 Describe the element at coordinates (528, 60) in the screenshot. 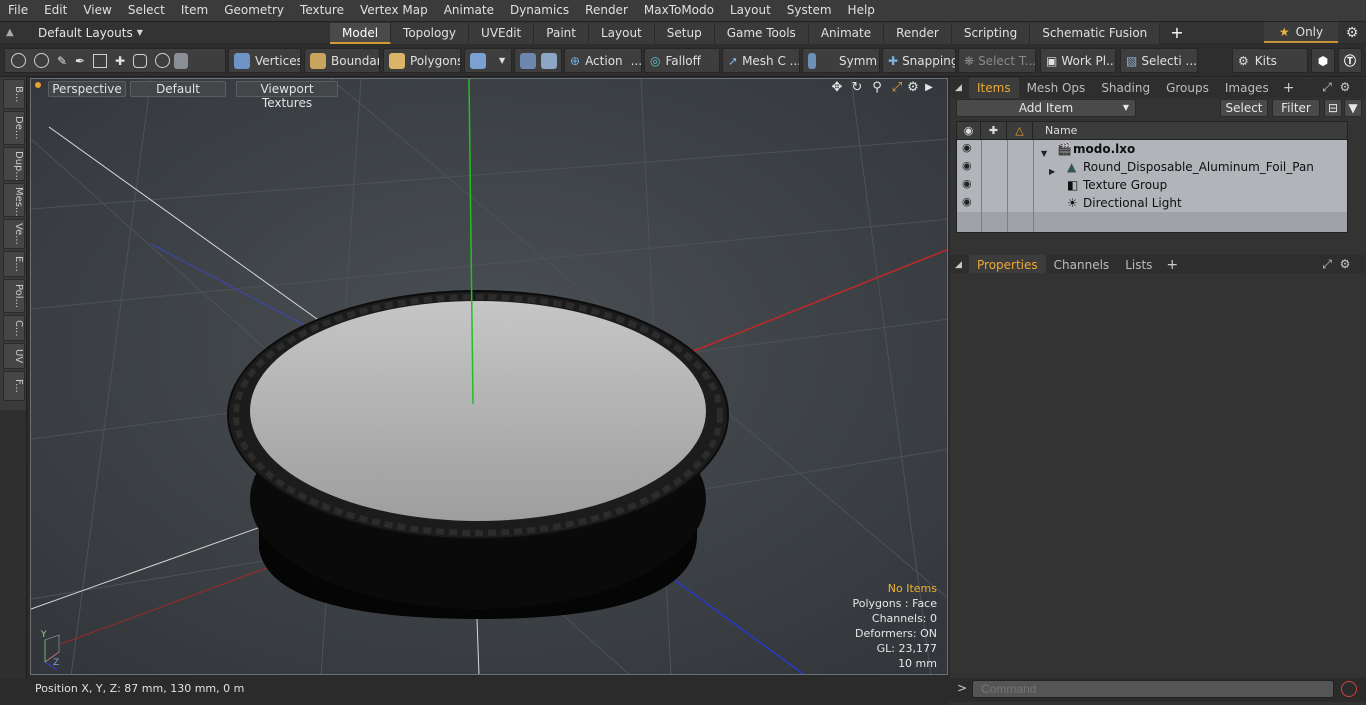

I see `shield-icon` at that location.